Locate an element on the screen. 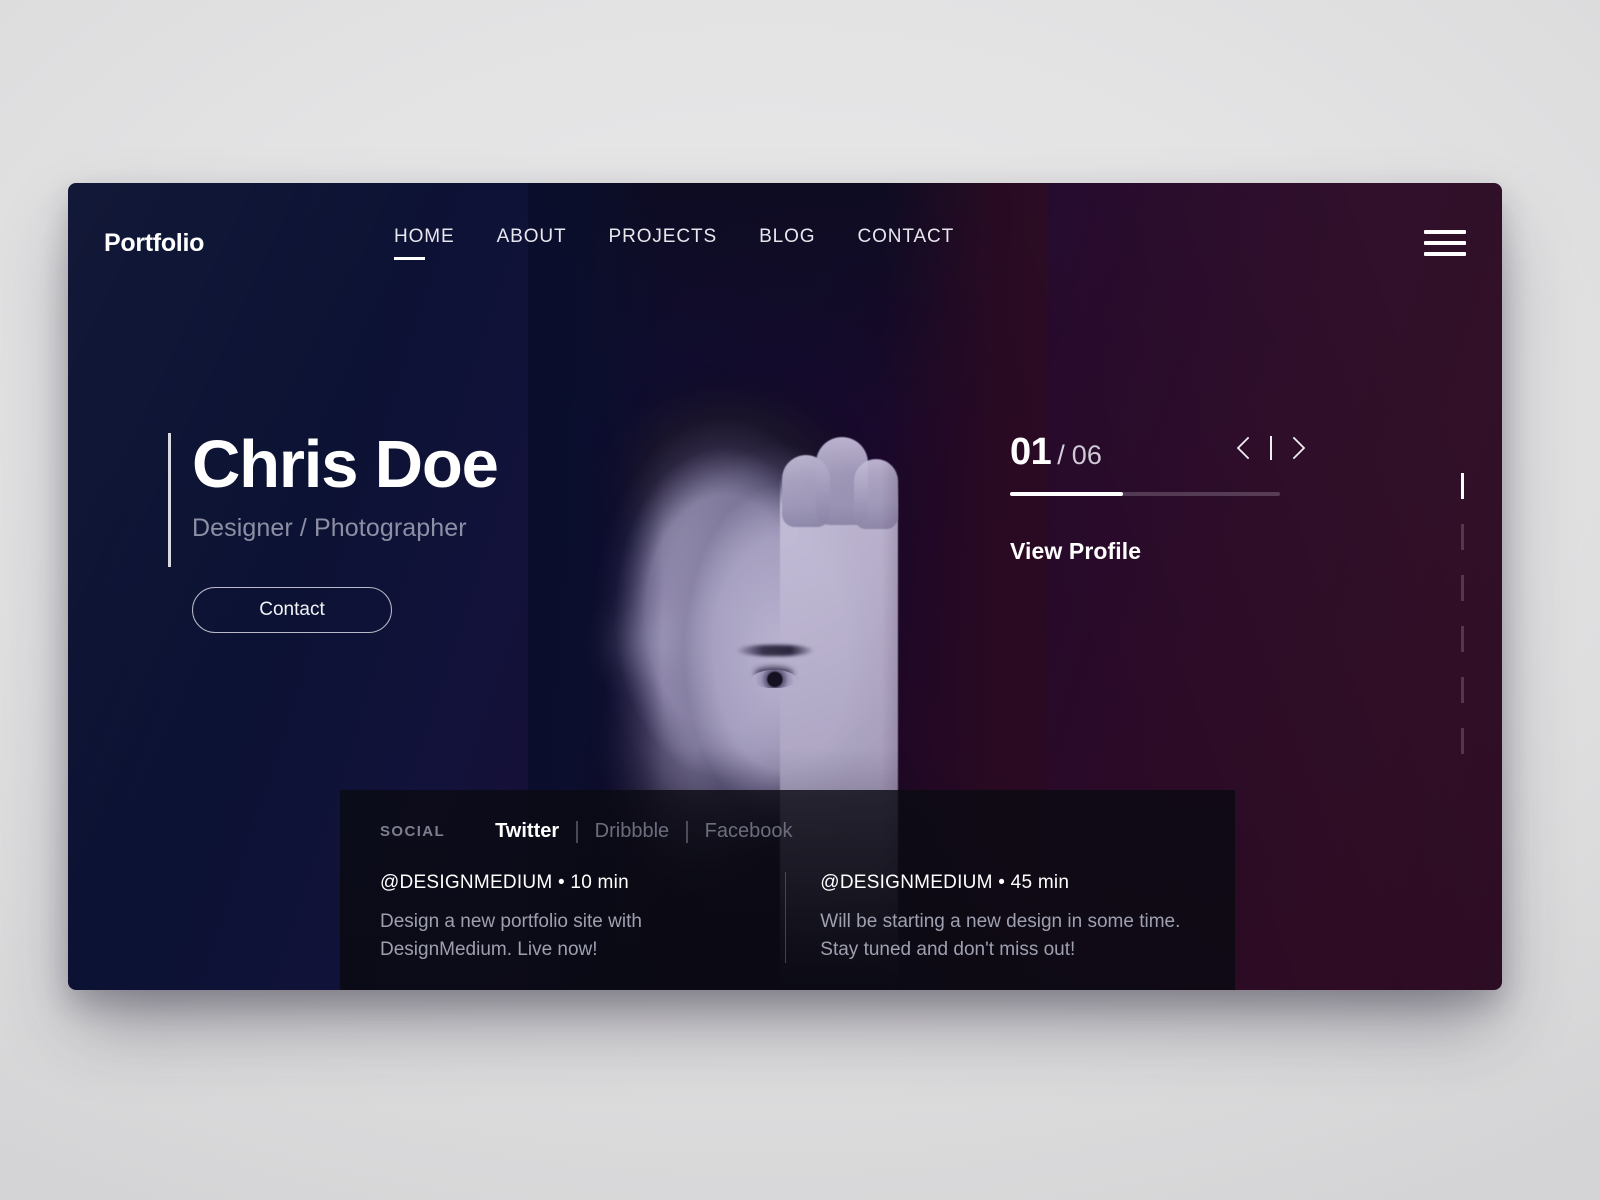 The width and height of the screenshot is (1600, 1200). slider-controls is located at coordinates (1271, 448).